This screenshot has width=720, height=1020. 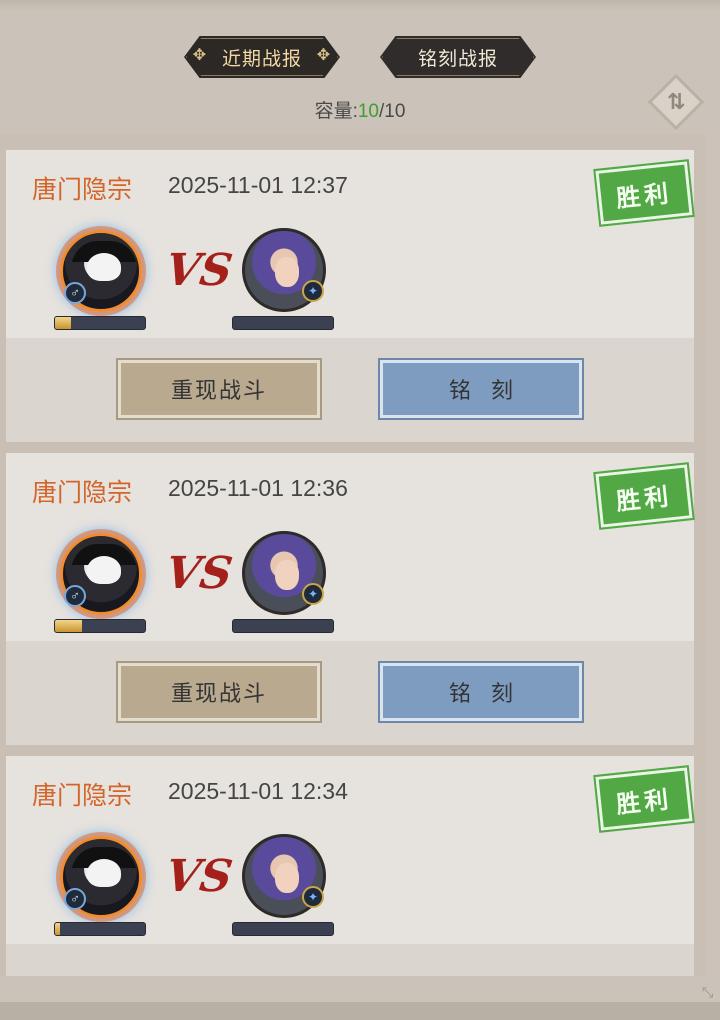 I want to click on tab-label: 近期战报, so click(x=261, y=59).